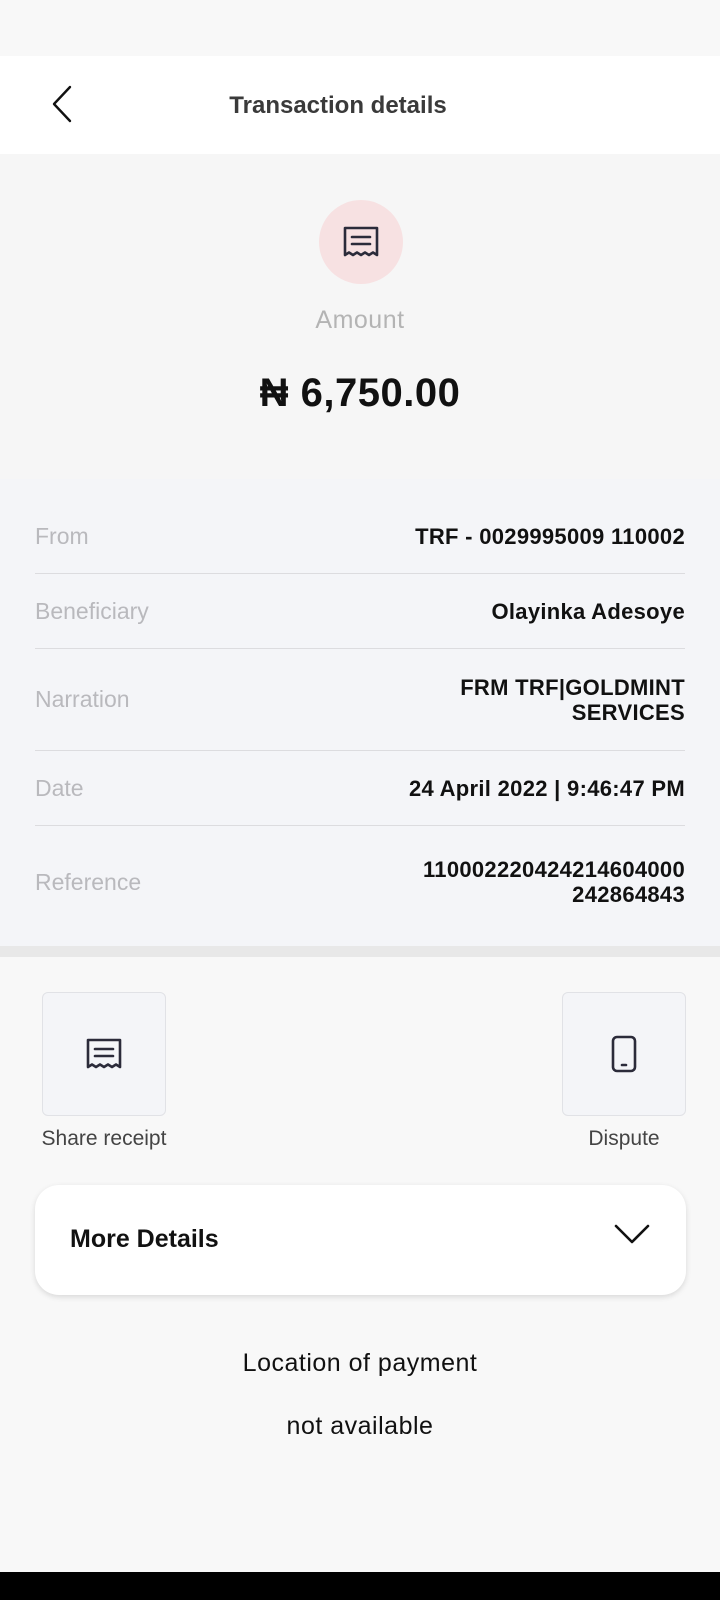 The height and width of the screenshot is (1600, 720). What do you see at coordinates (360, 28) in the screenshot?
I see `status-bar` at bounding box center [360, 28].